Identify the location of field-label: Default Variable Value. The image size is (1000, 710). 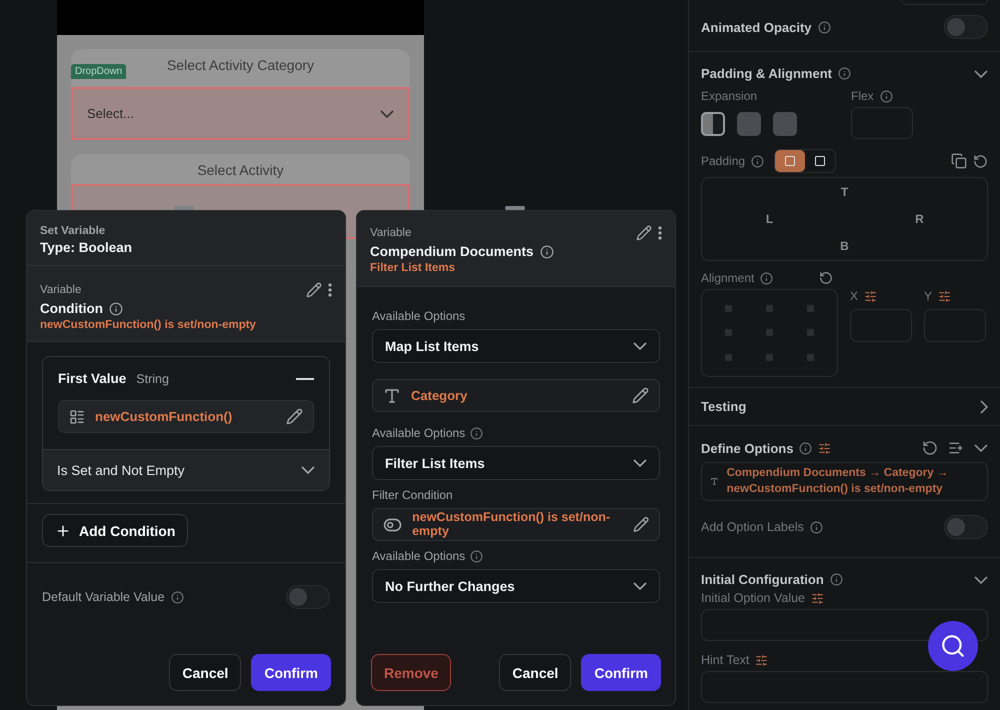
(103, 597).